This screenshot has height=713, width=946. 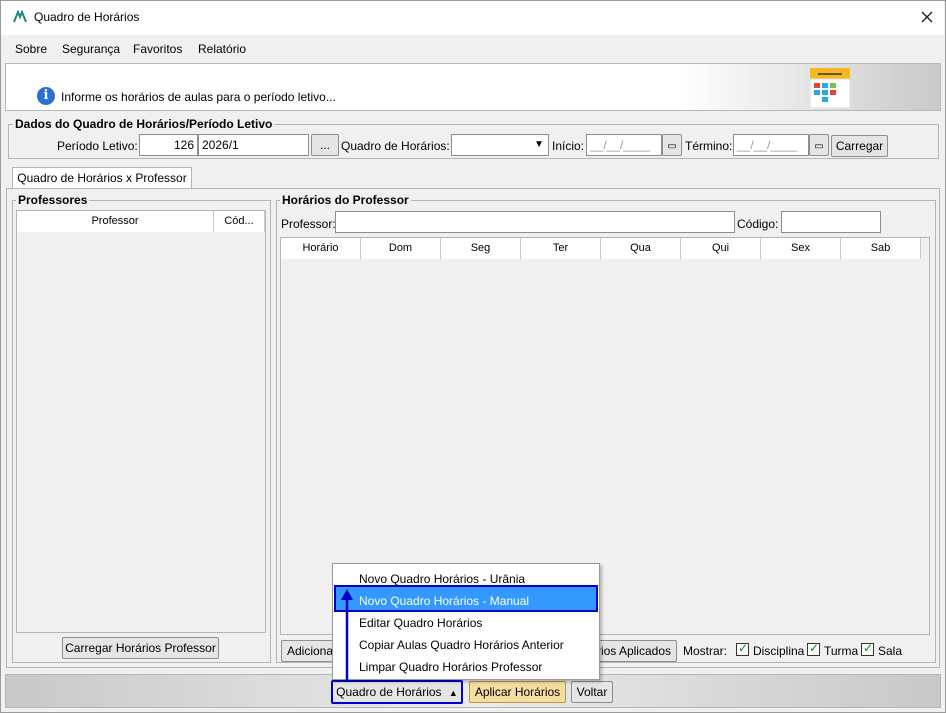 I want to click on termino-calendar-button: ▭, so click(x=819, y=145).